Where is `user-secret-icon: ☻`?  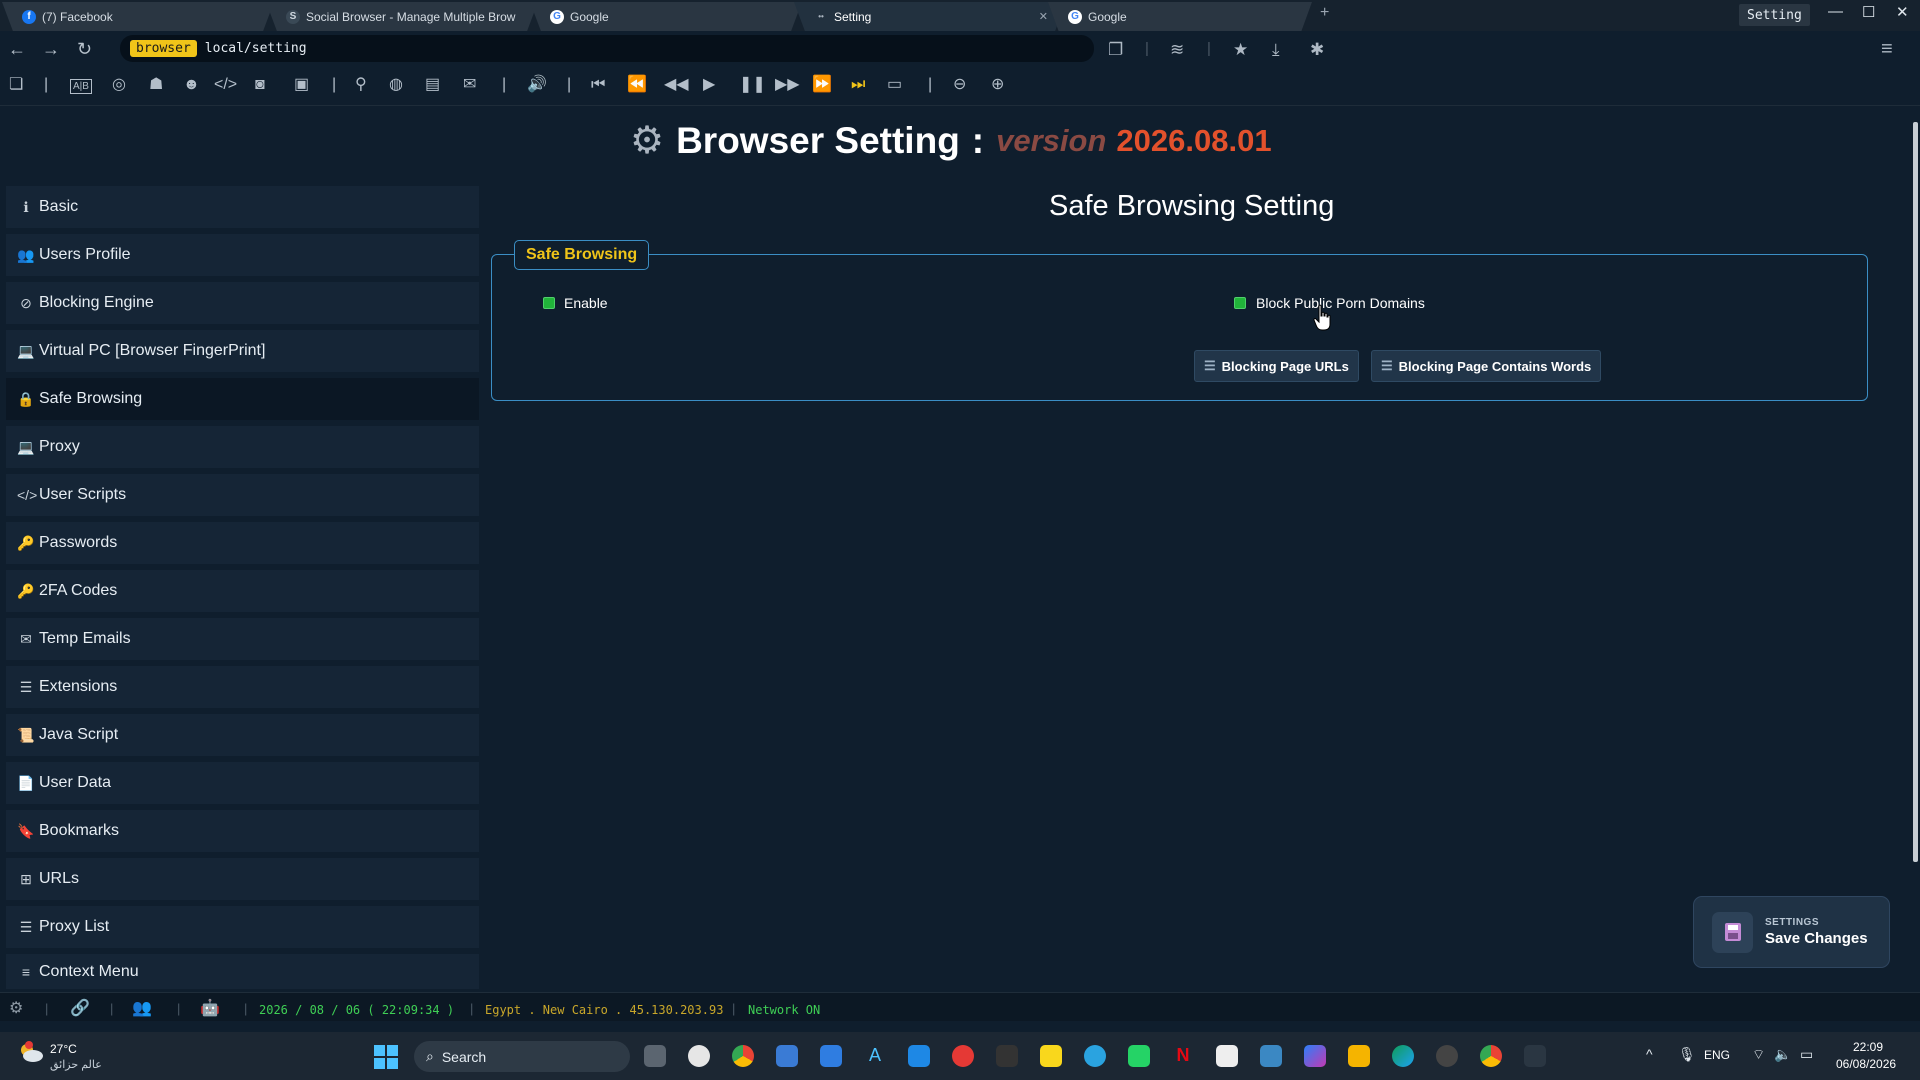 user-secret-icon: ☻ is located at coordinates (191, 85).